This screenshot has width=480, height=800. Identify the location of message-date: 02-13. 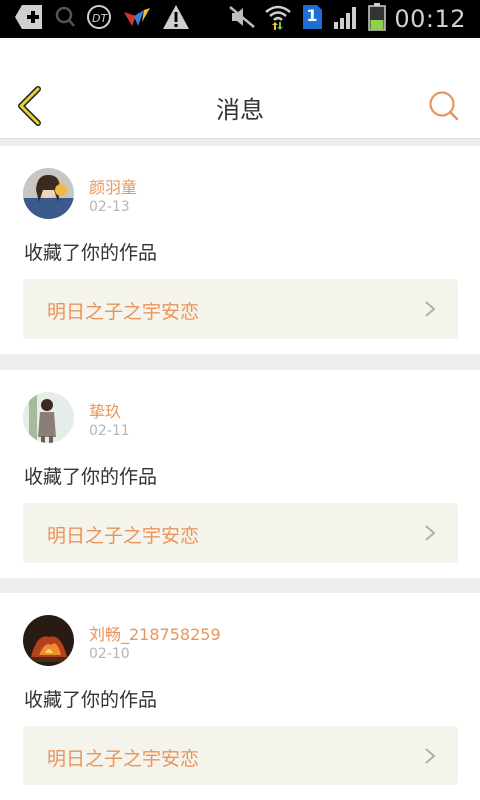
(109, 207).